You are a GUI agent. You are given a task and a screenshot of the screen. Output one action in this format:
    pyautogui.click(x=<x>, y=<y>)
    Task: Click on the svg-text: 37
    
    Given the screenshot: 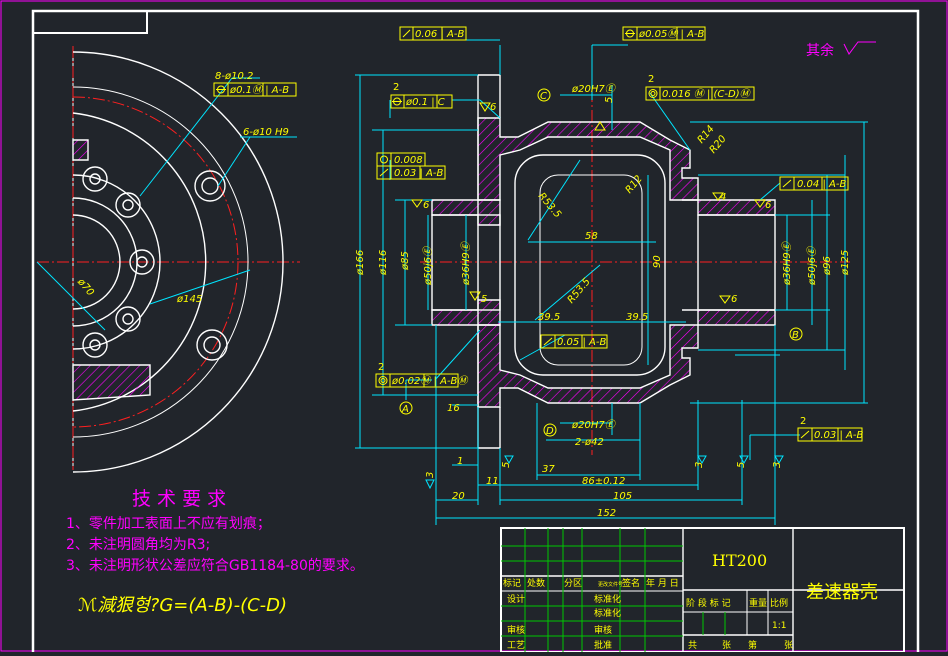 What is the action you would take?
    pyautogui.click(x=548, y=469)
    